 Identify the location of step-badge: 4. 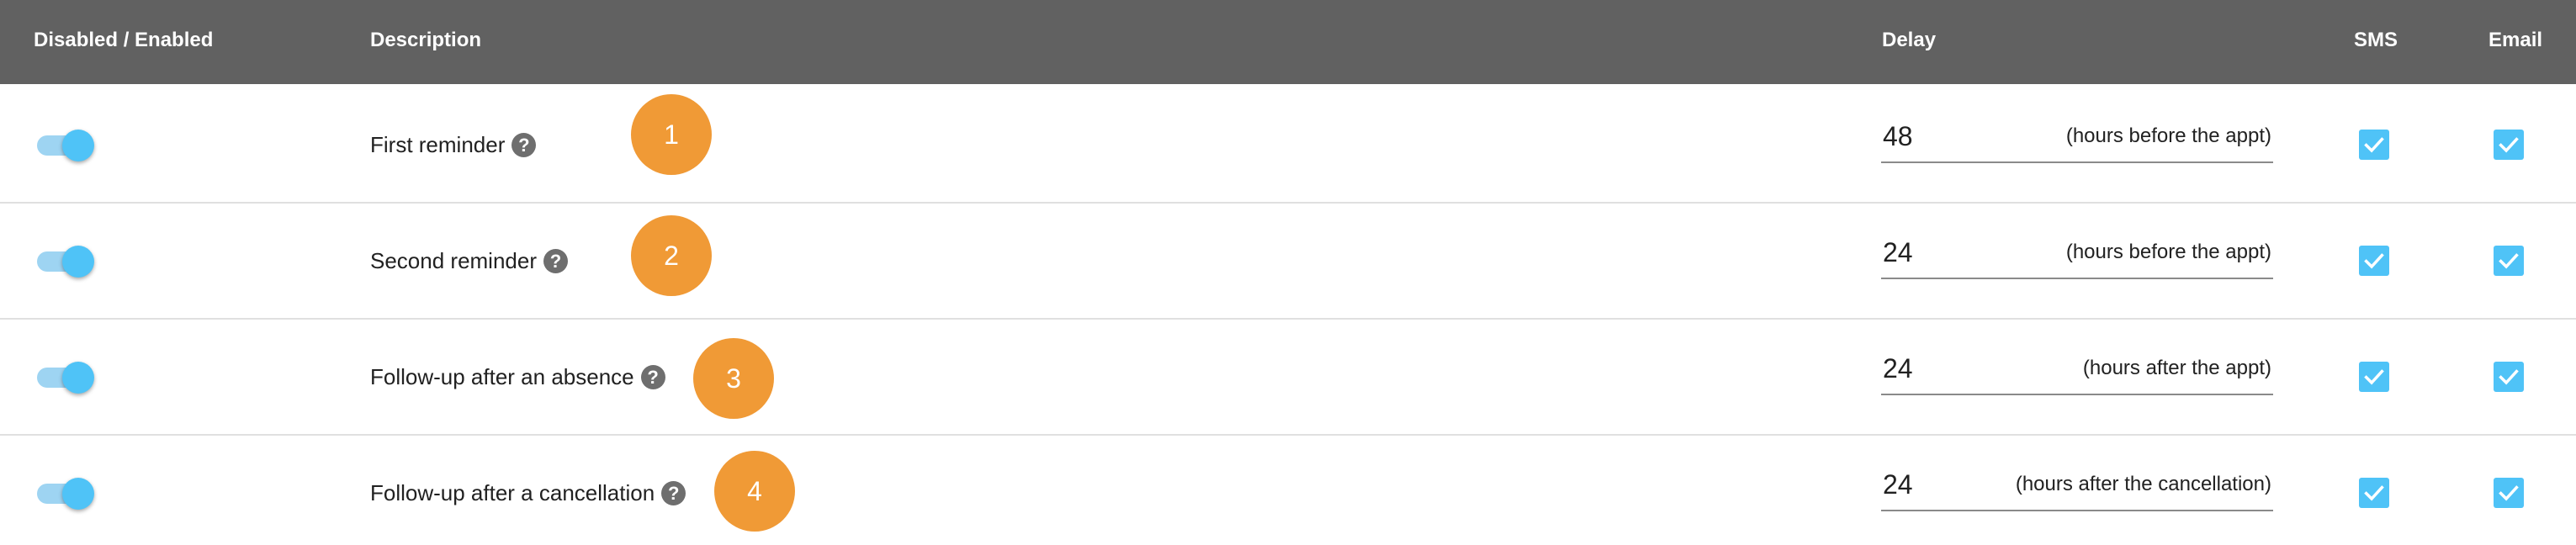
(754, 491).